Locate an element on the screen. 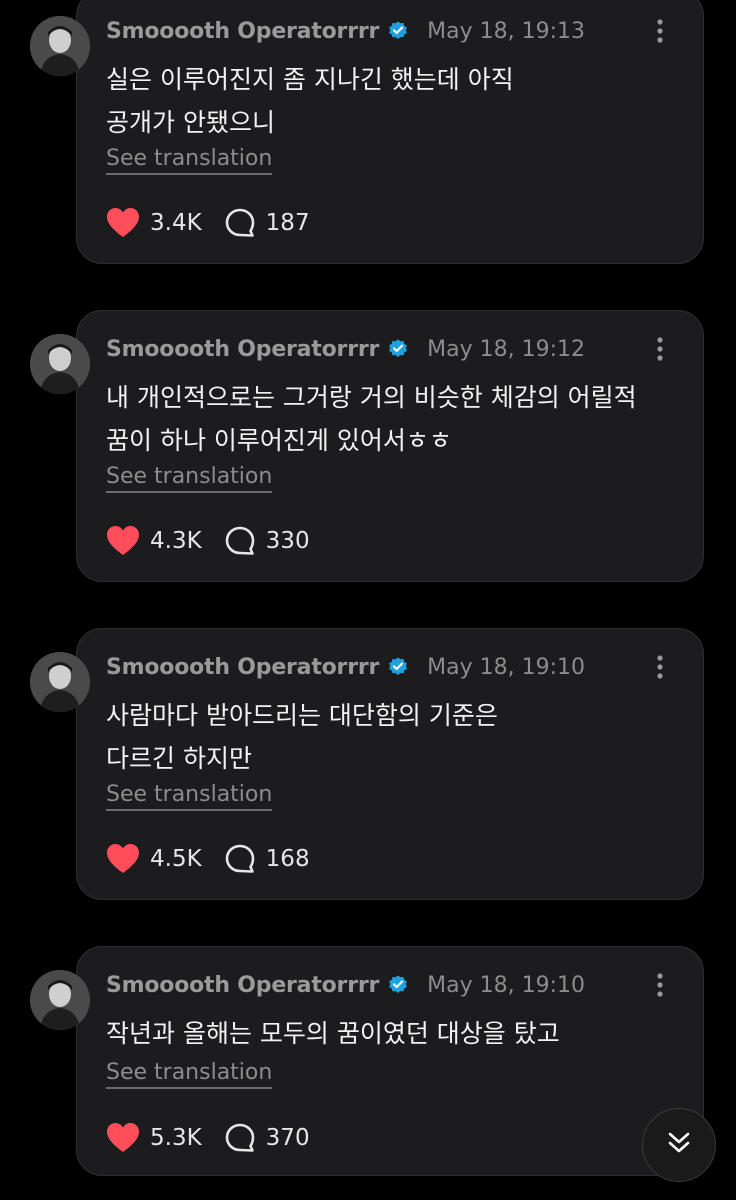 The image size is (736, 1200). post-text: 실은 이루어진지 좀 지나긴 했는데 아직 공개가 안됐으니 is located at coordinates (310, 101).